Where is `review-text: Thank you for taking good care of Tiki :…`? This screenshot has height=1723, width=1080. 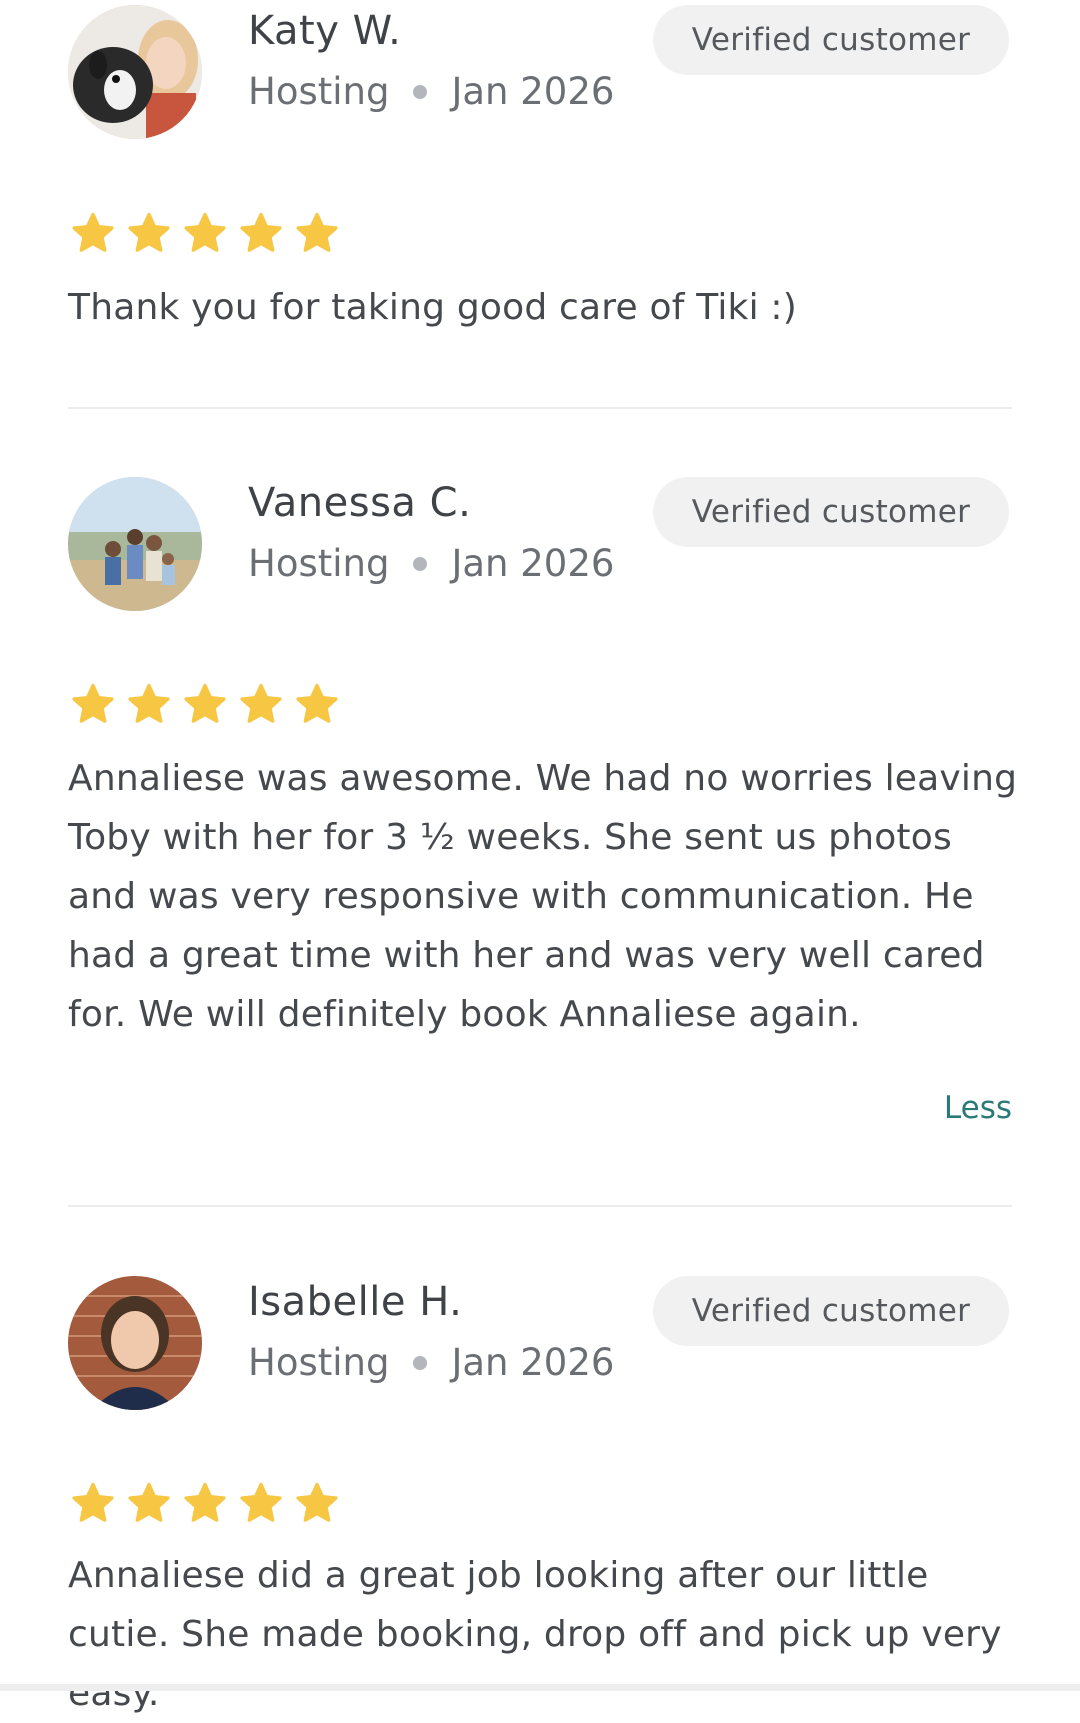 review-text: Thank you for taking good care of Tiki :… is located at coordinates (432, 307).